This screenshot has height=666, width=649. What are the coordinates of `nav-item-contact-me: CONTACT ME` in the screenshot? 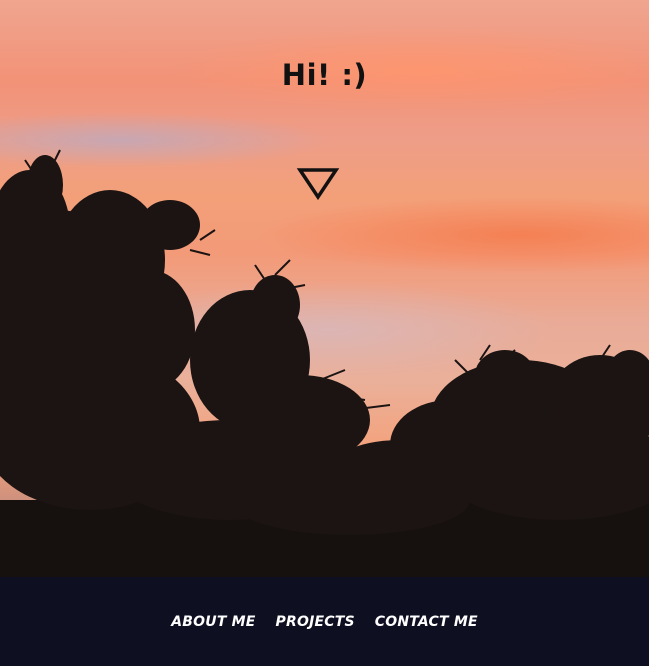 It's located at (426, 622).